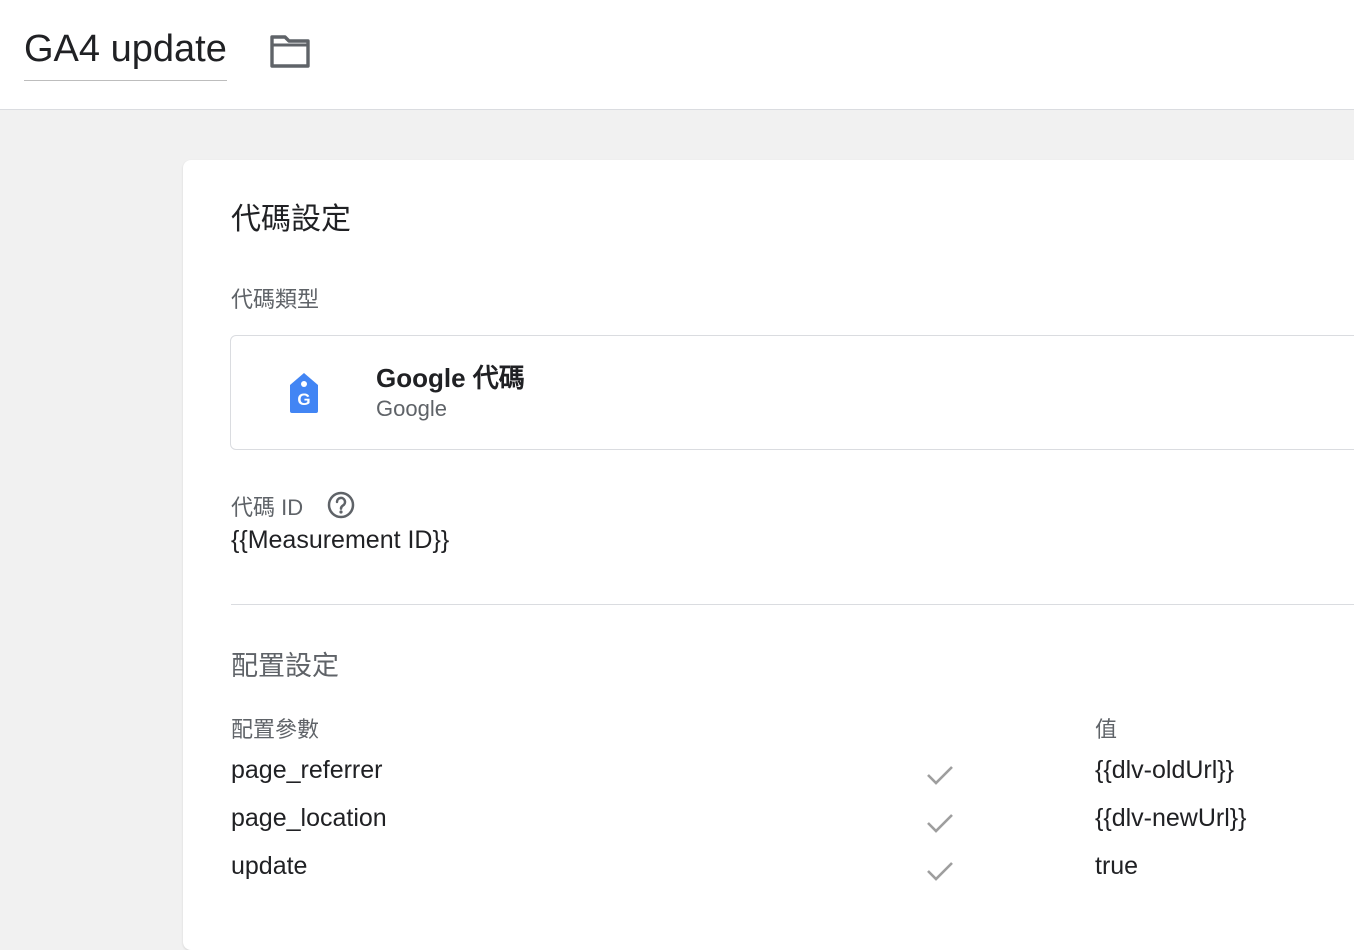 The width and height of the screenshot is (1354, 950). What do you see at coordinates (307, 770) in the screenshot?
I see `config-param-name: page_referrer` at bounding box center [307, 770].